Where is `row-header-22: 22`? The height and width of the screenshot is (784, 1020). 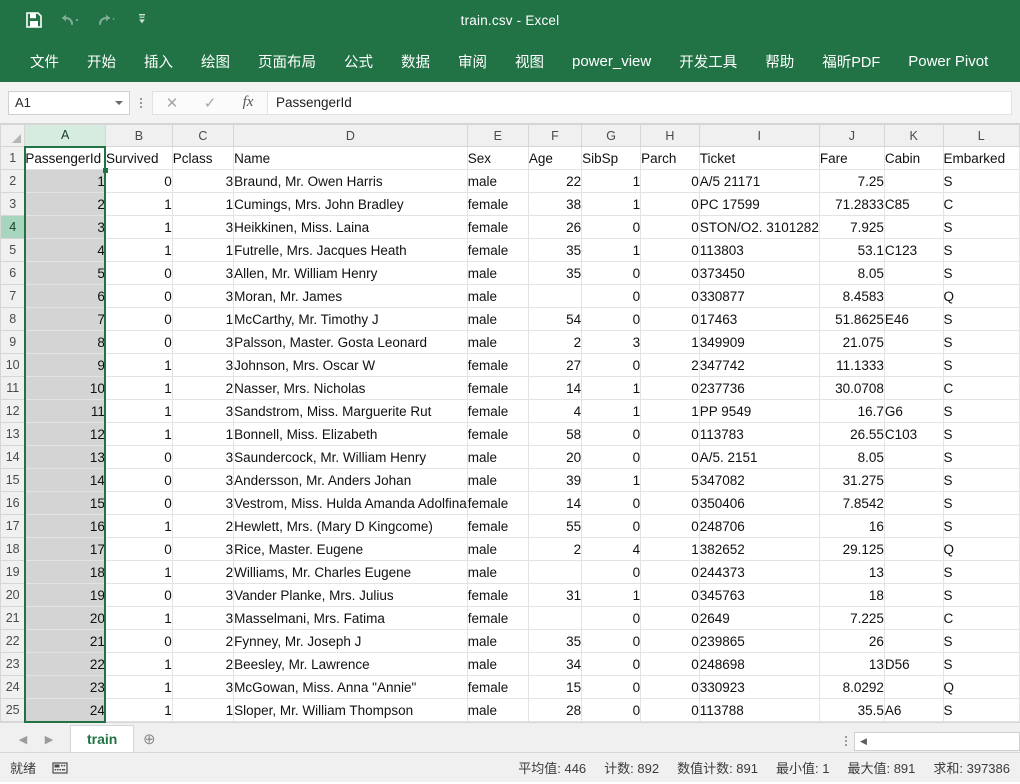 row-header-22: 22 is located at coordinates (13, 641).